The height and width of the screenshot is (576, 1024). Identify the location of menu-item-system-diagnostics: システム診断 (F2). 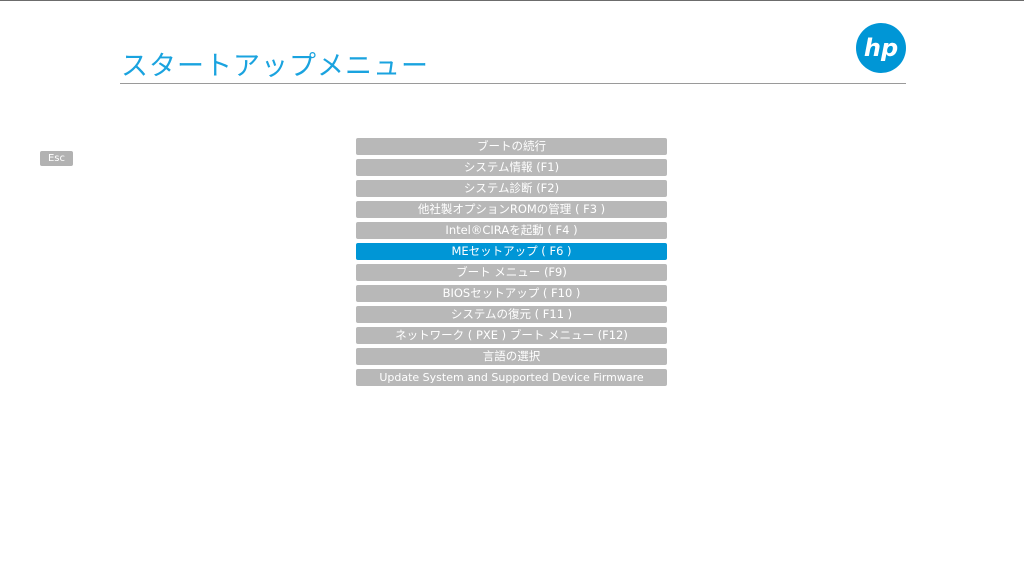
(511, 188).